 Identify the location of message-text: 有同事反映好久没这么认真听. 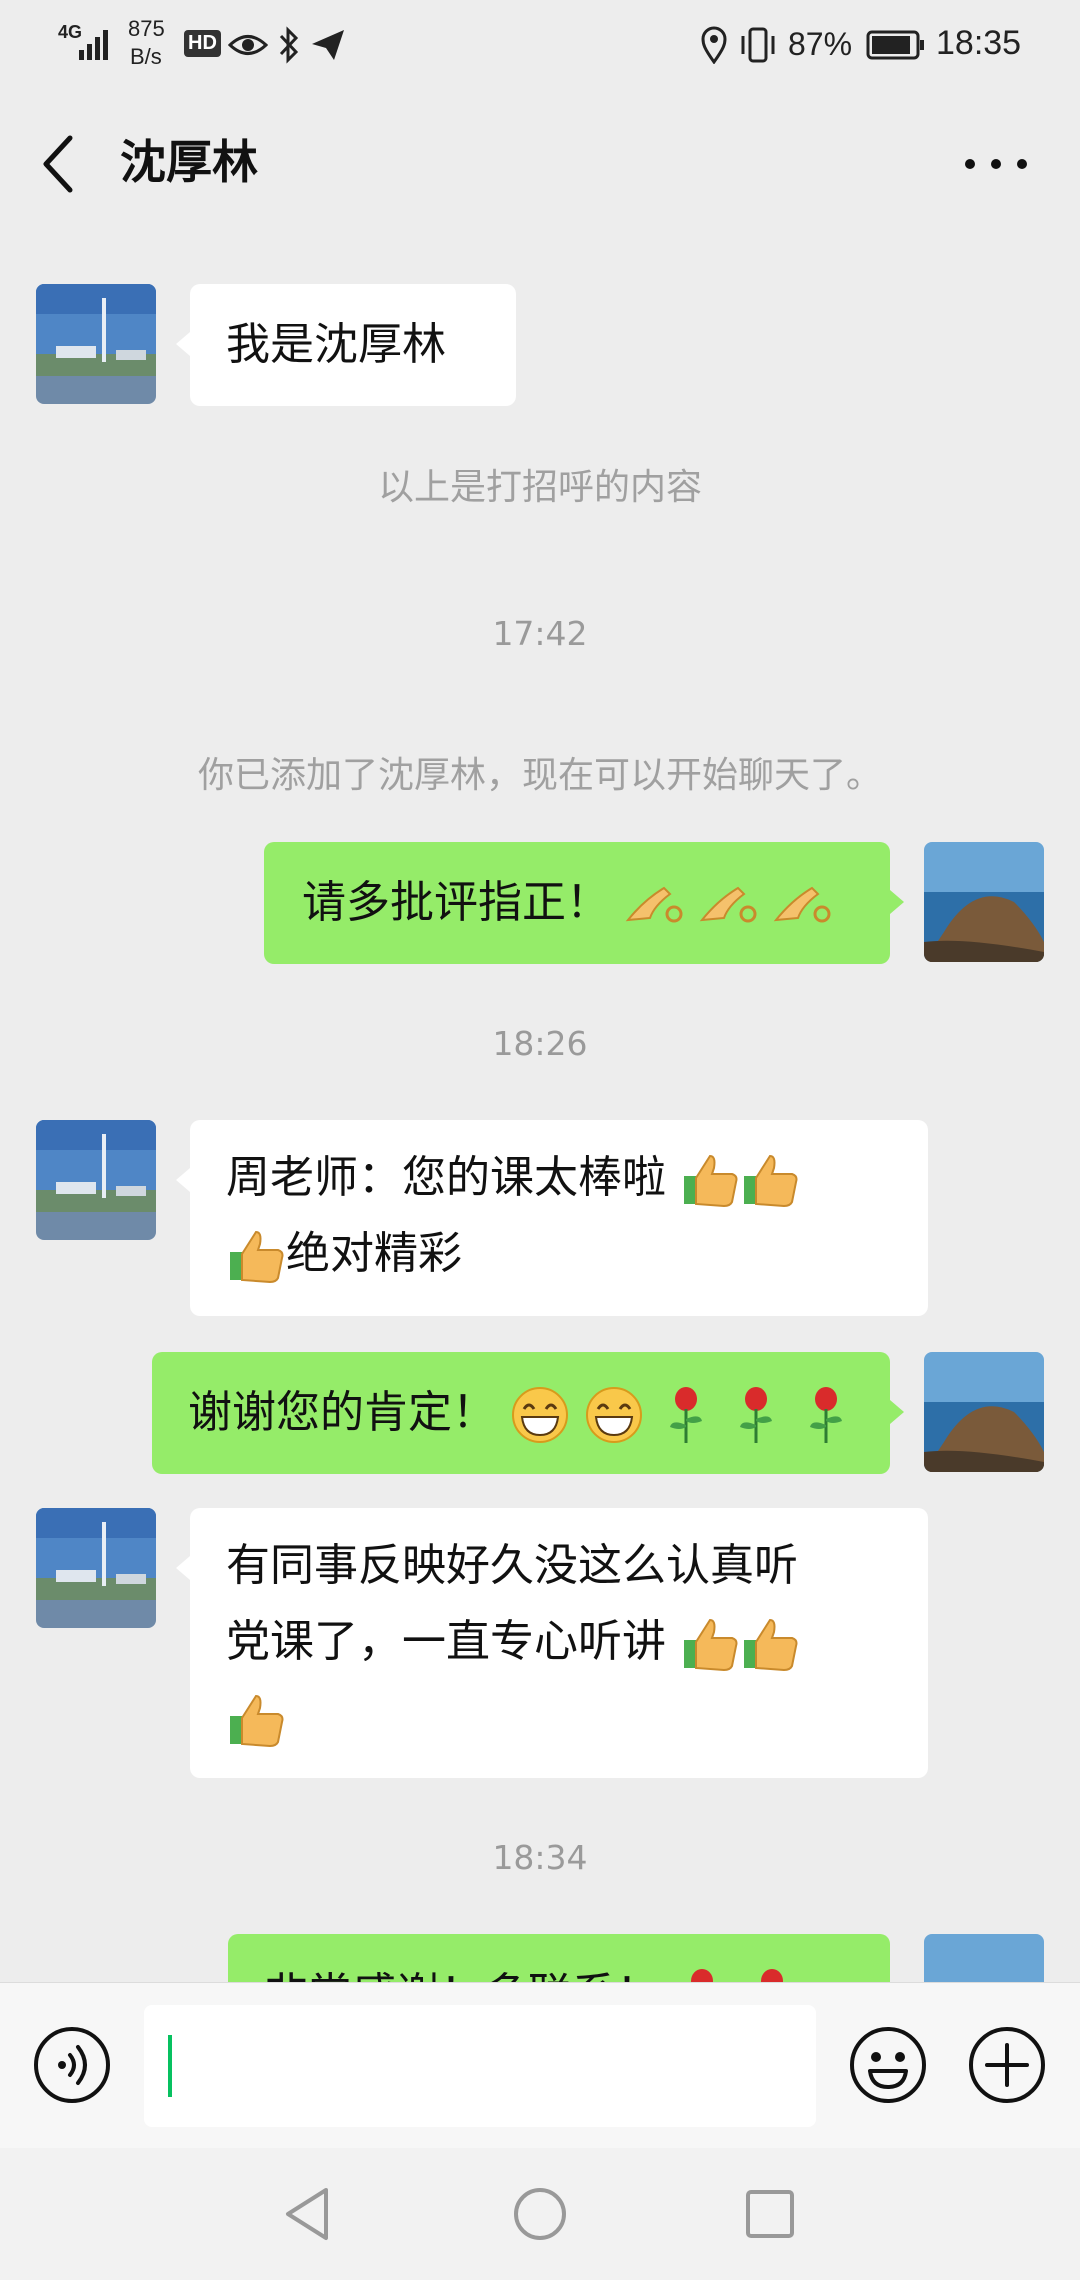
(512, 1565).